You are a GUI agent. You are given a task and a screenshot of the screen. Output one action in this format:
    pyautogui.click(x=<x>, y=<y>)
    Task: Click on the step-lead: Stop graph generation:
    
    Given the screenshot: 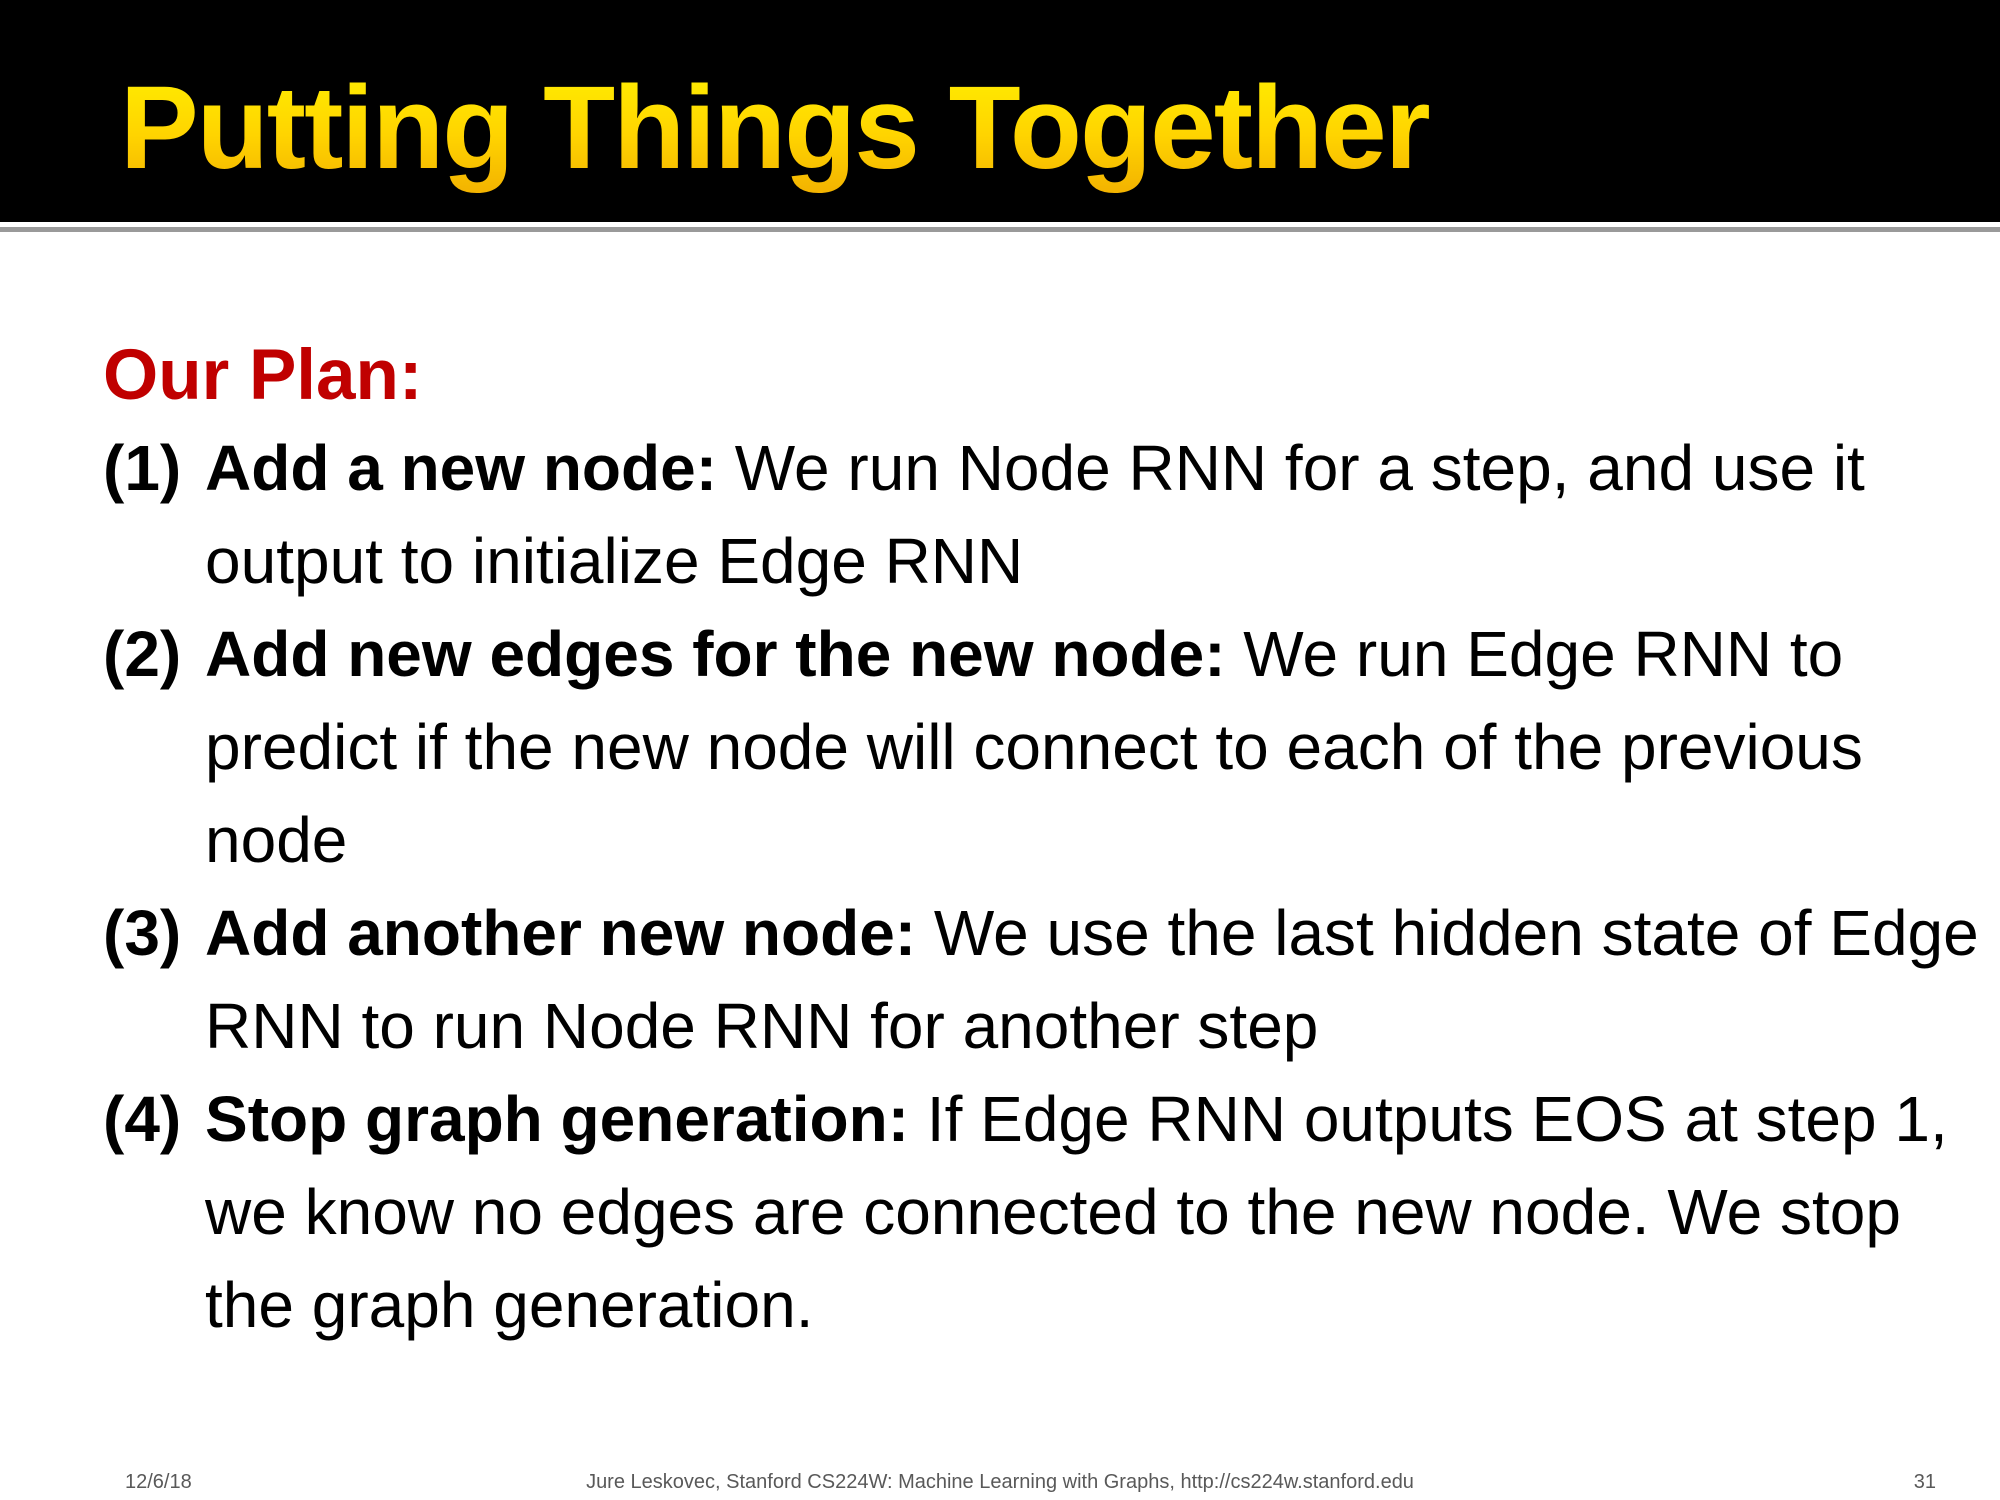 What is the action you would take?
    pyautogui.click(x=557, y=1119)
    